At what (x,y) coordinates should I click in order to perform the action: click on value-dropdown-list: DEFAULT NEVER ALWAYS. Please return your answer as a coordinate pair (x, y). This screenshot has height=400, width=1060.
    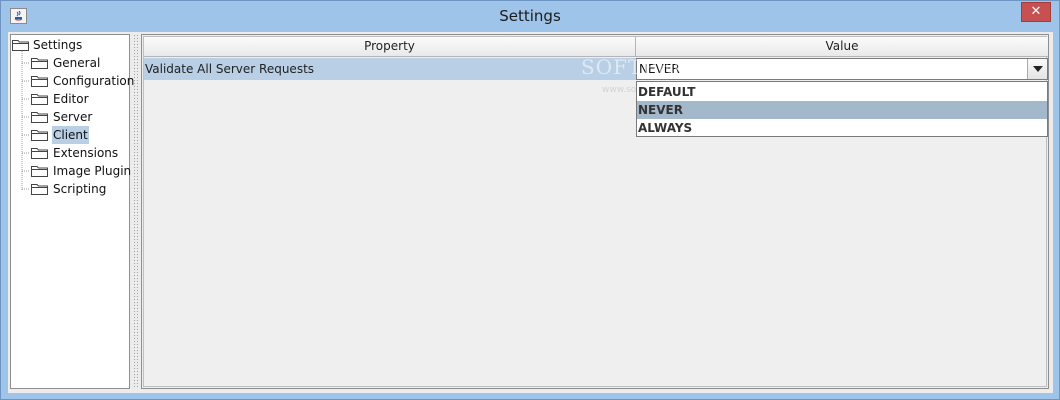
    Looking at the image, I should click on (842, 109).